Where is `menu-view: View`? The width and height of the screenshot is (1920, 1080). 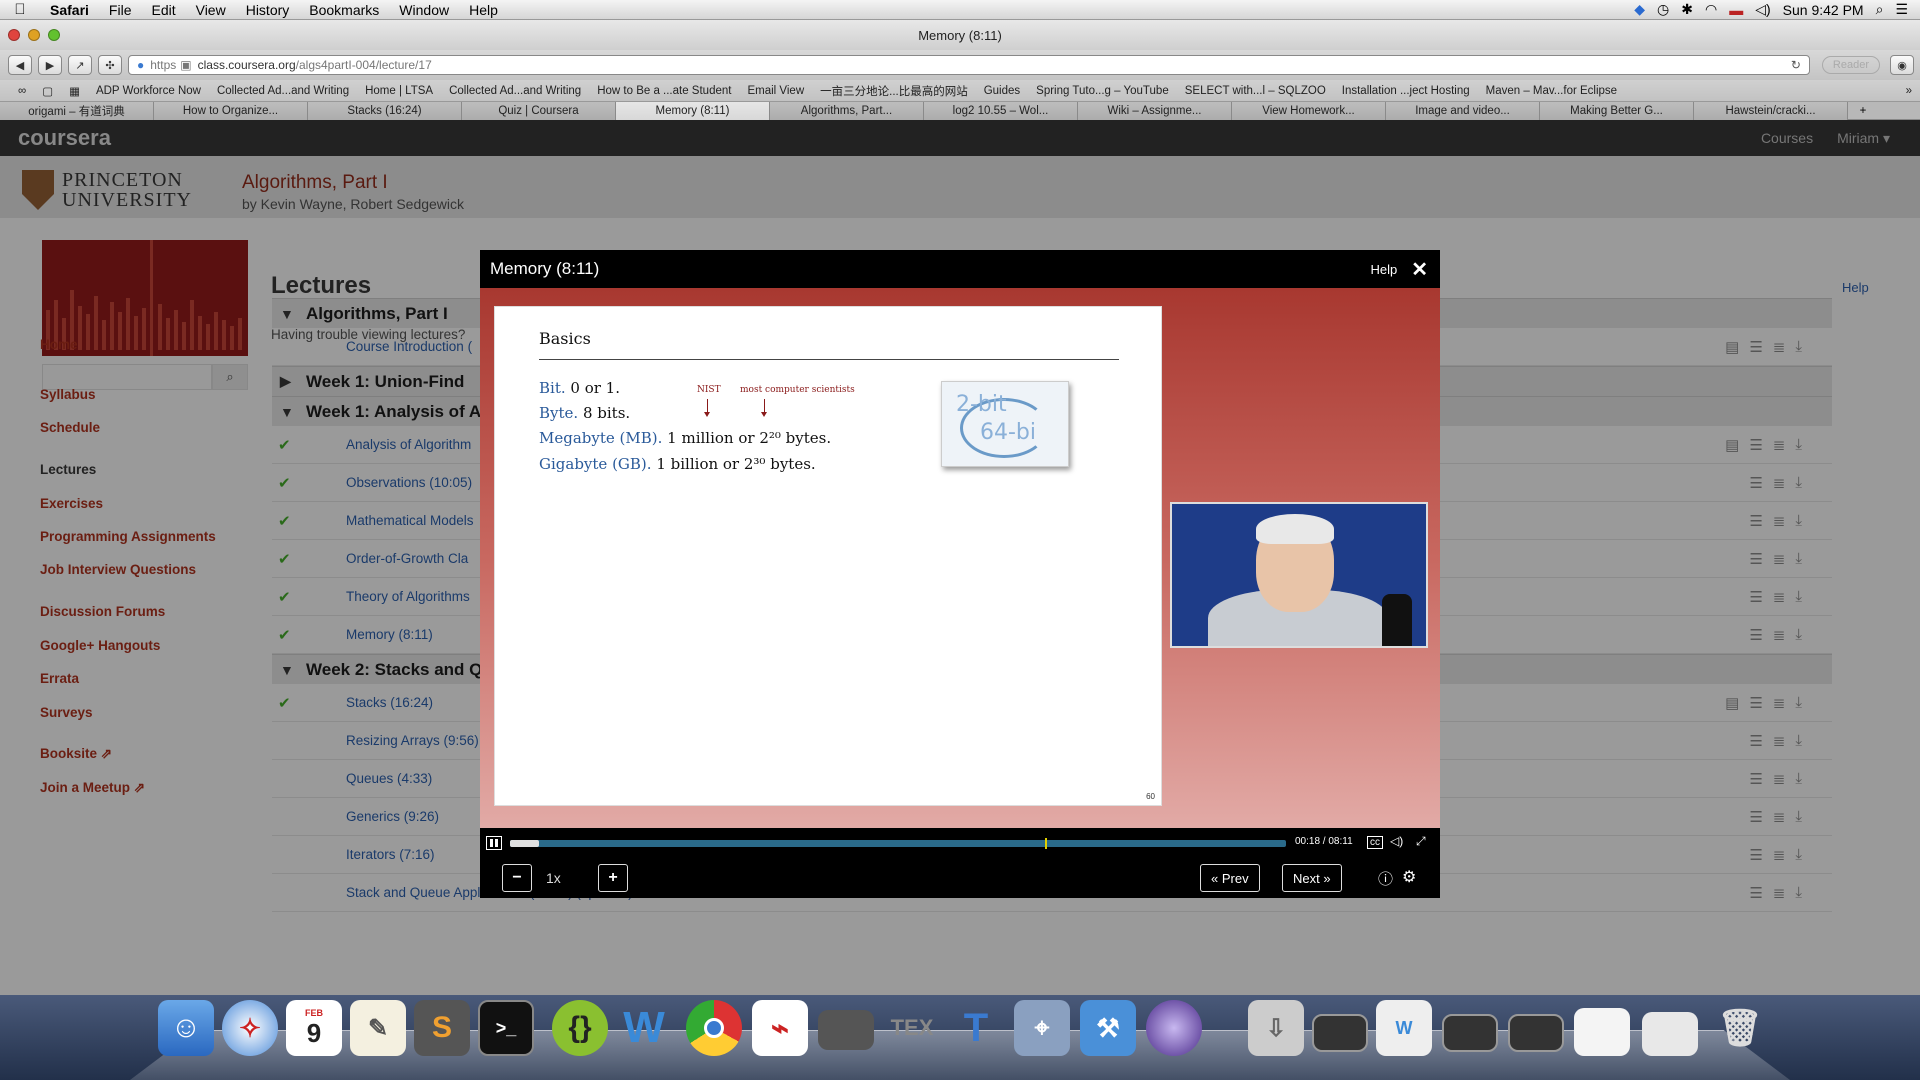 menu-view: View is located at coordinates (211, 10).